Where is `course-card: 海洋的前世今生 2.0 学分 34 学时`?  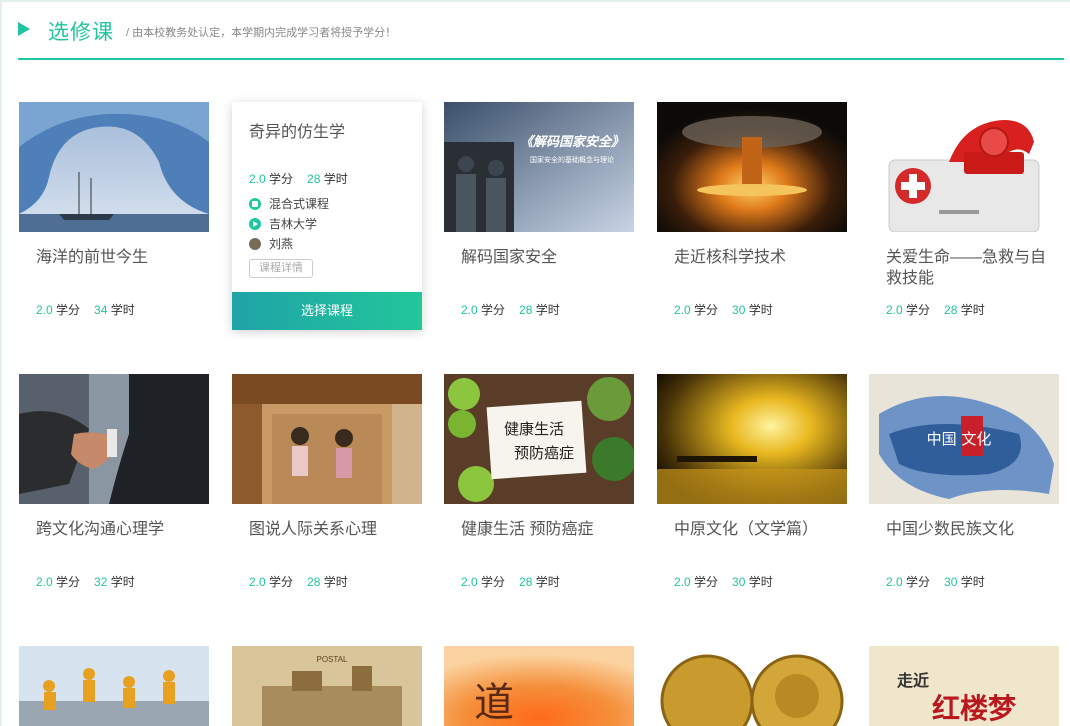
course-card: 海洋的前世今生 2.0 学分 34 学时 is located at coordinates (114, 218).